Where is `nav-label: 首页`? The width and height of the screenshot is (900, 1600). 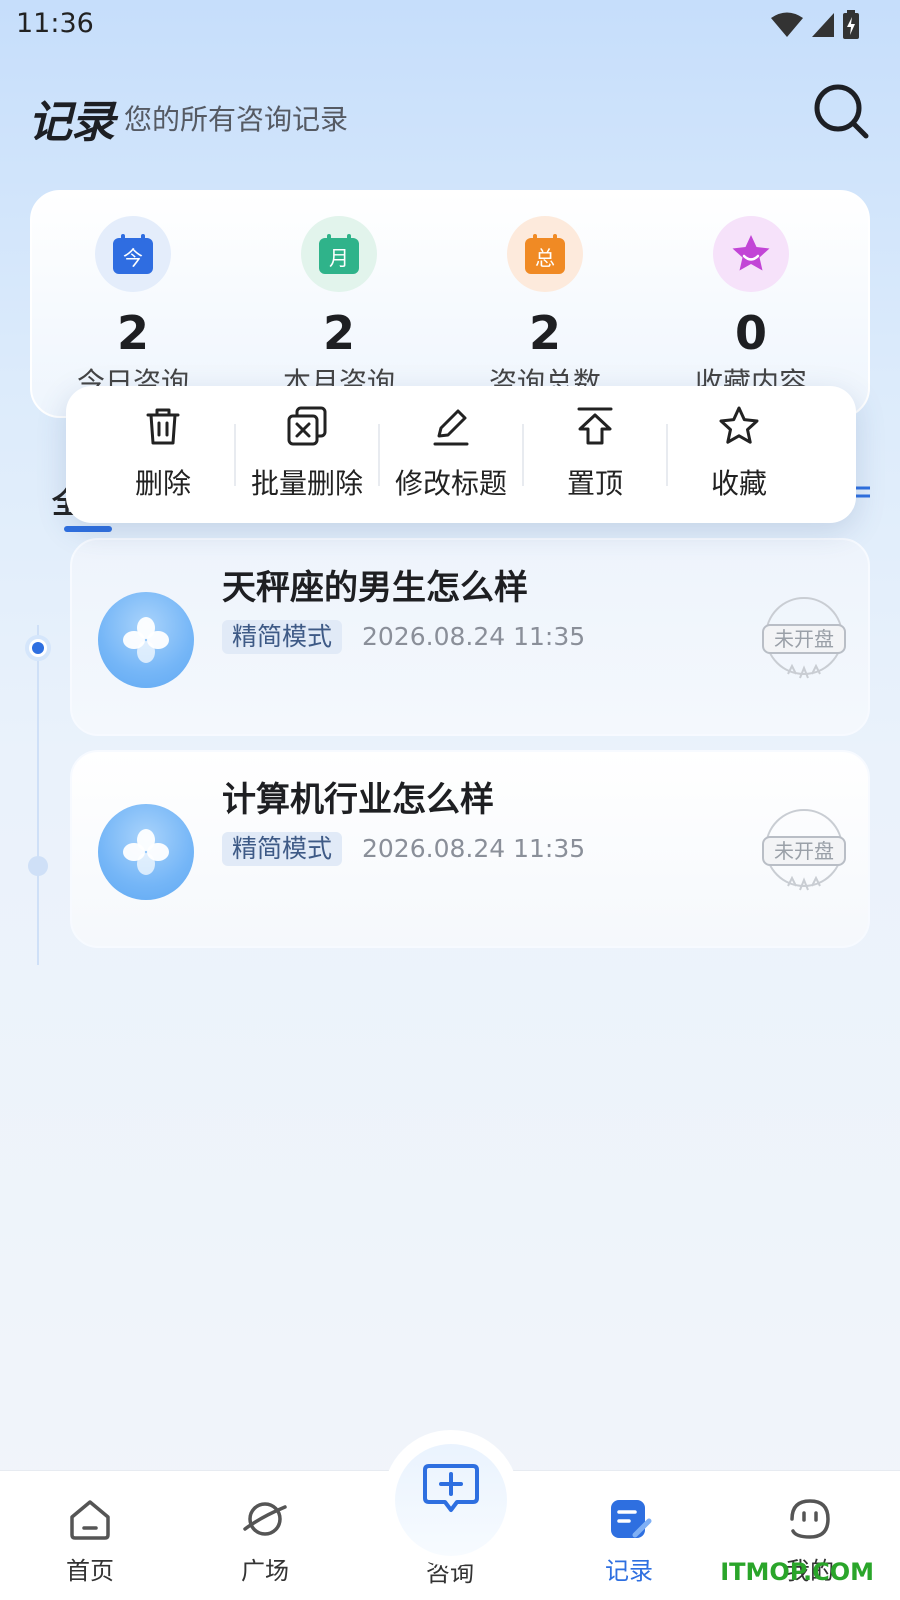
nav-label: 首页 is located at coordinates (90, 1571).